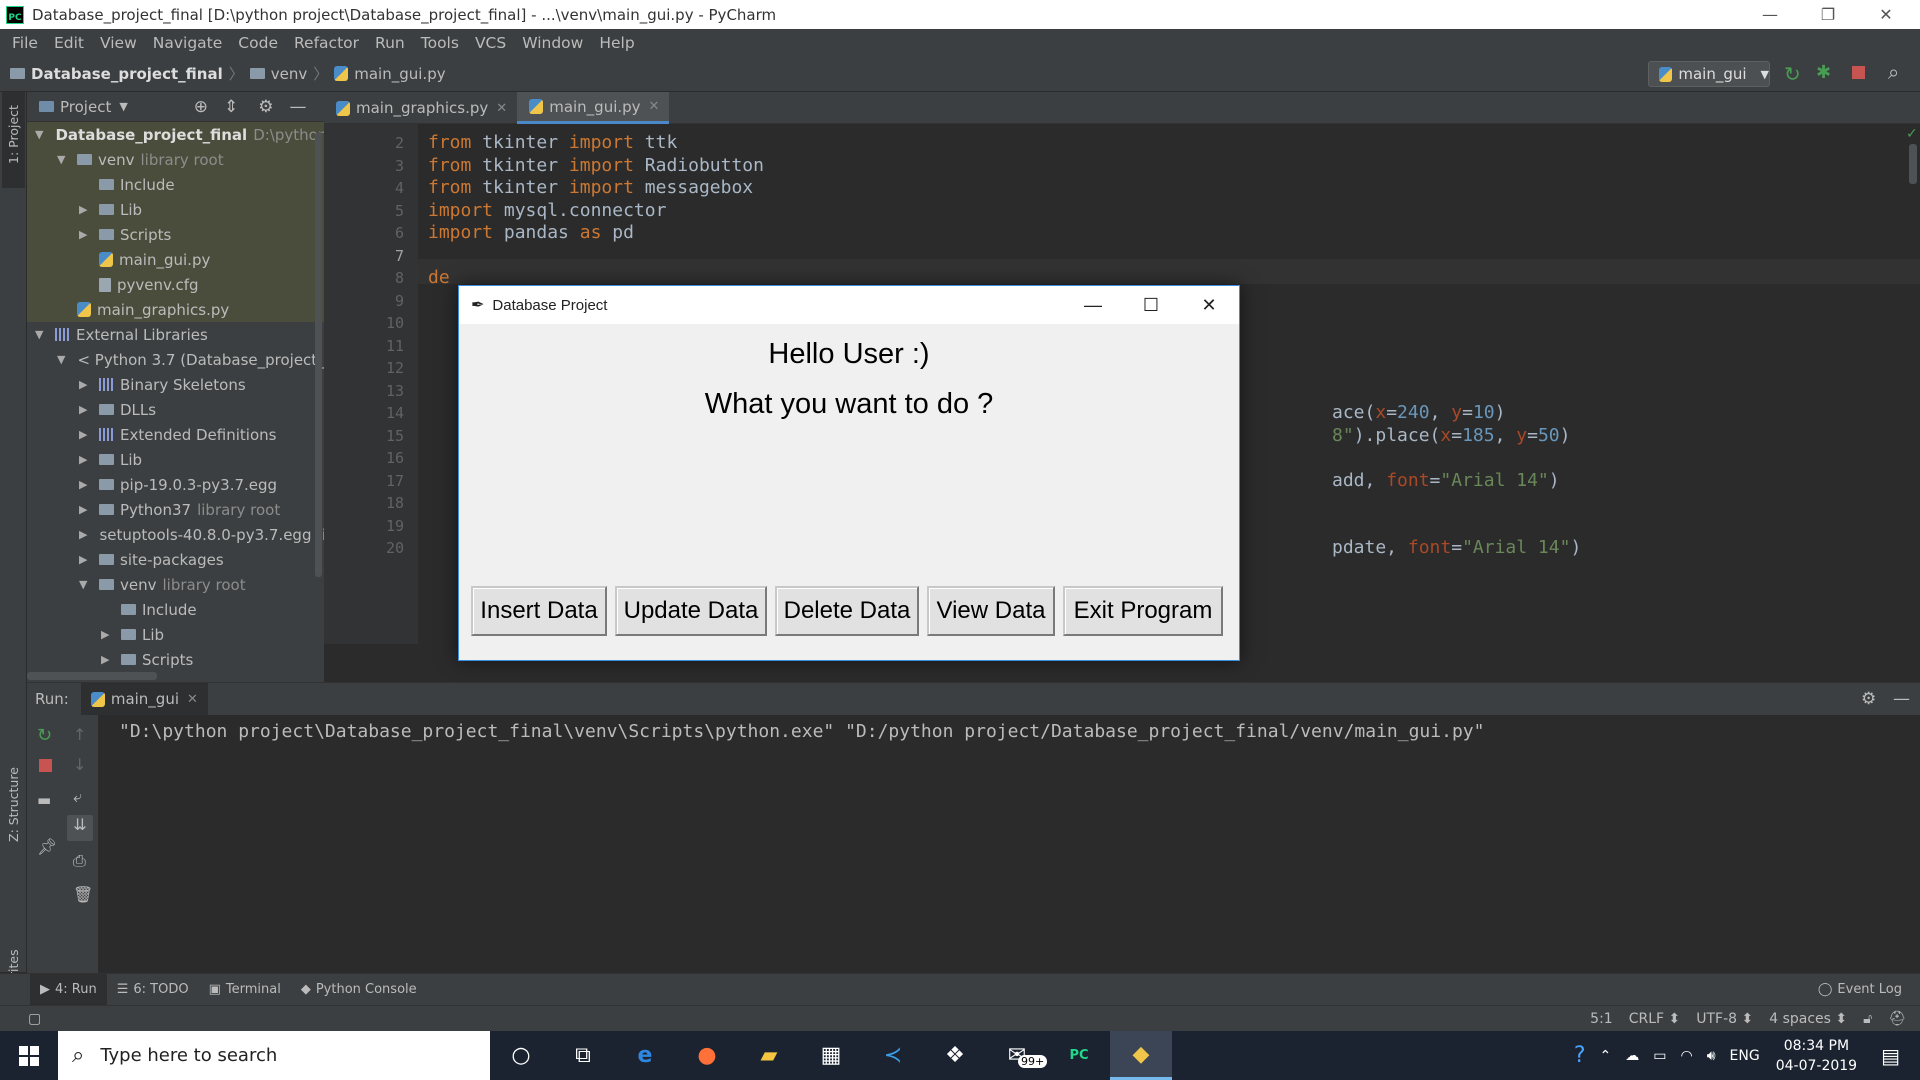 The width and height of the screenshot is (1920, 1080). What do you see at coordinates (44, 800) in the screenshot?
I see `layout-icon: ▬` at bounding box center [44, 800].